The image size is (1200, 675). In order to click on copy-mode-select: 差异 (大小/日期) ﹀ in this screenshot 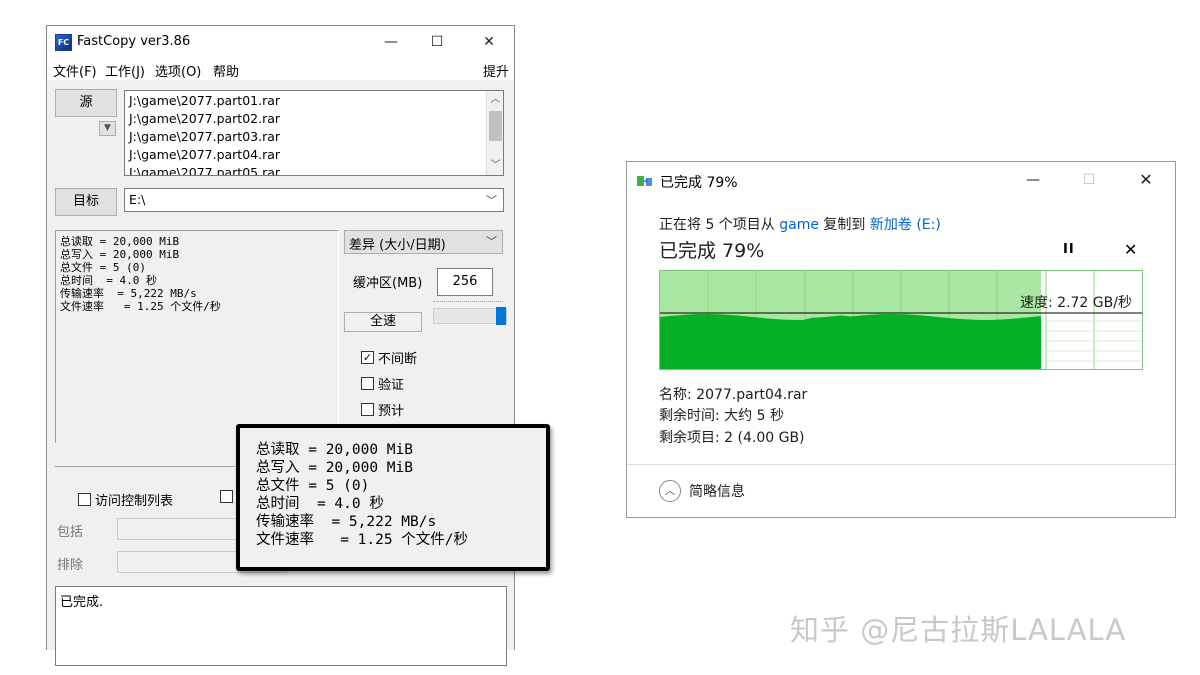, I will do `click(423, 242)`.